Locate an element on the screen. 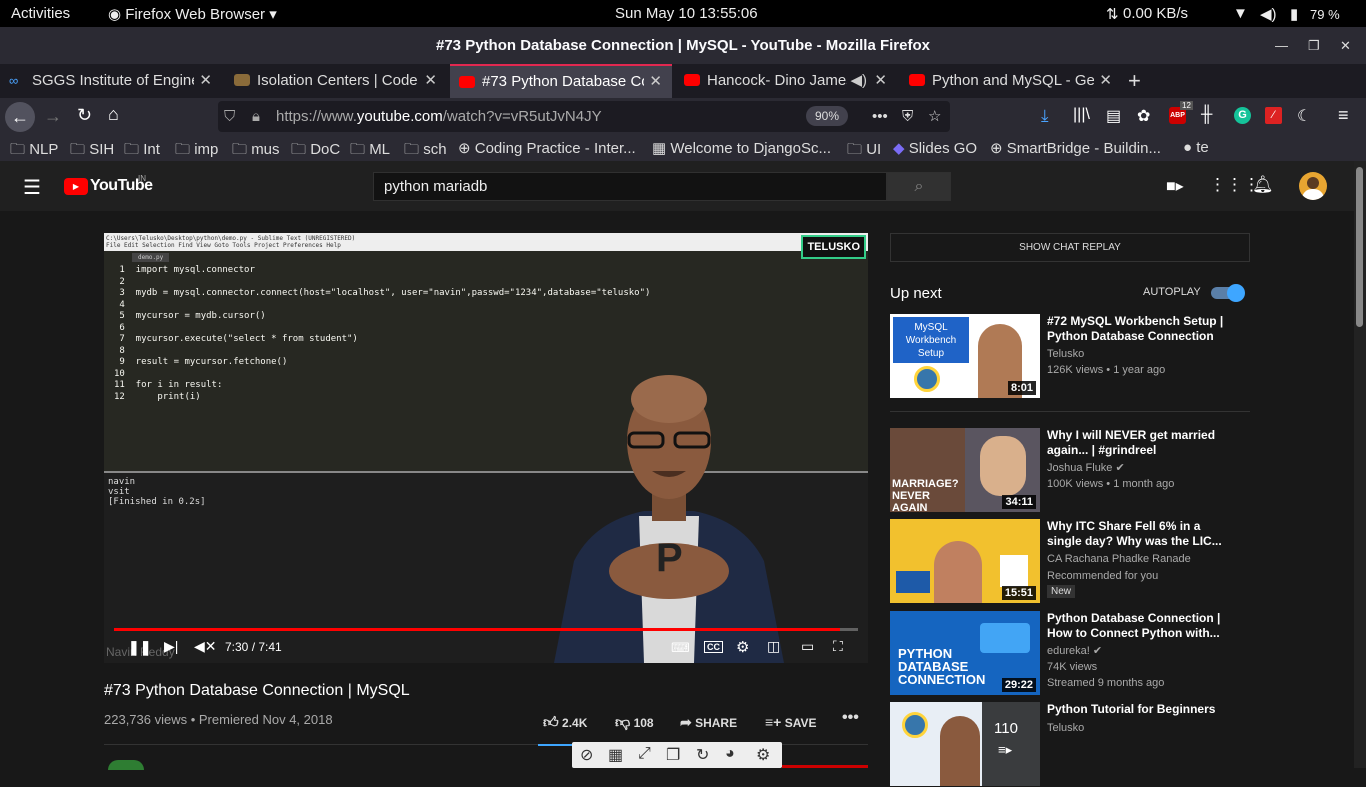 The image size is (1366, 787). video-thumbnail: PYTHON DATABASE CONNECTION 29:22 is located at coordinates (965, 653).